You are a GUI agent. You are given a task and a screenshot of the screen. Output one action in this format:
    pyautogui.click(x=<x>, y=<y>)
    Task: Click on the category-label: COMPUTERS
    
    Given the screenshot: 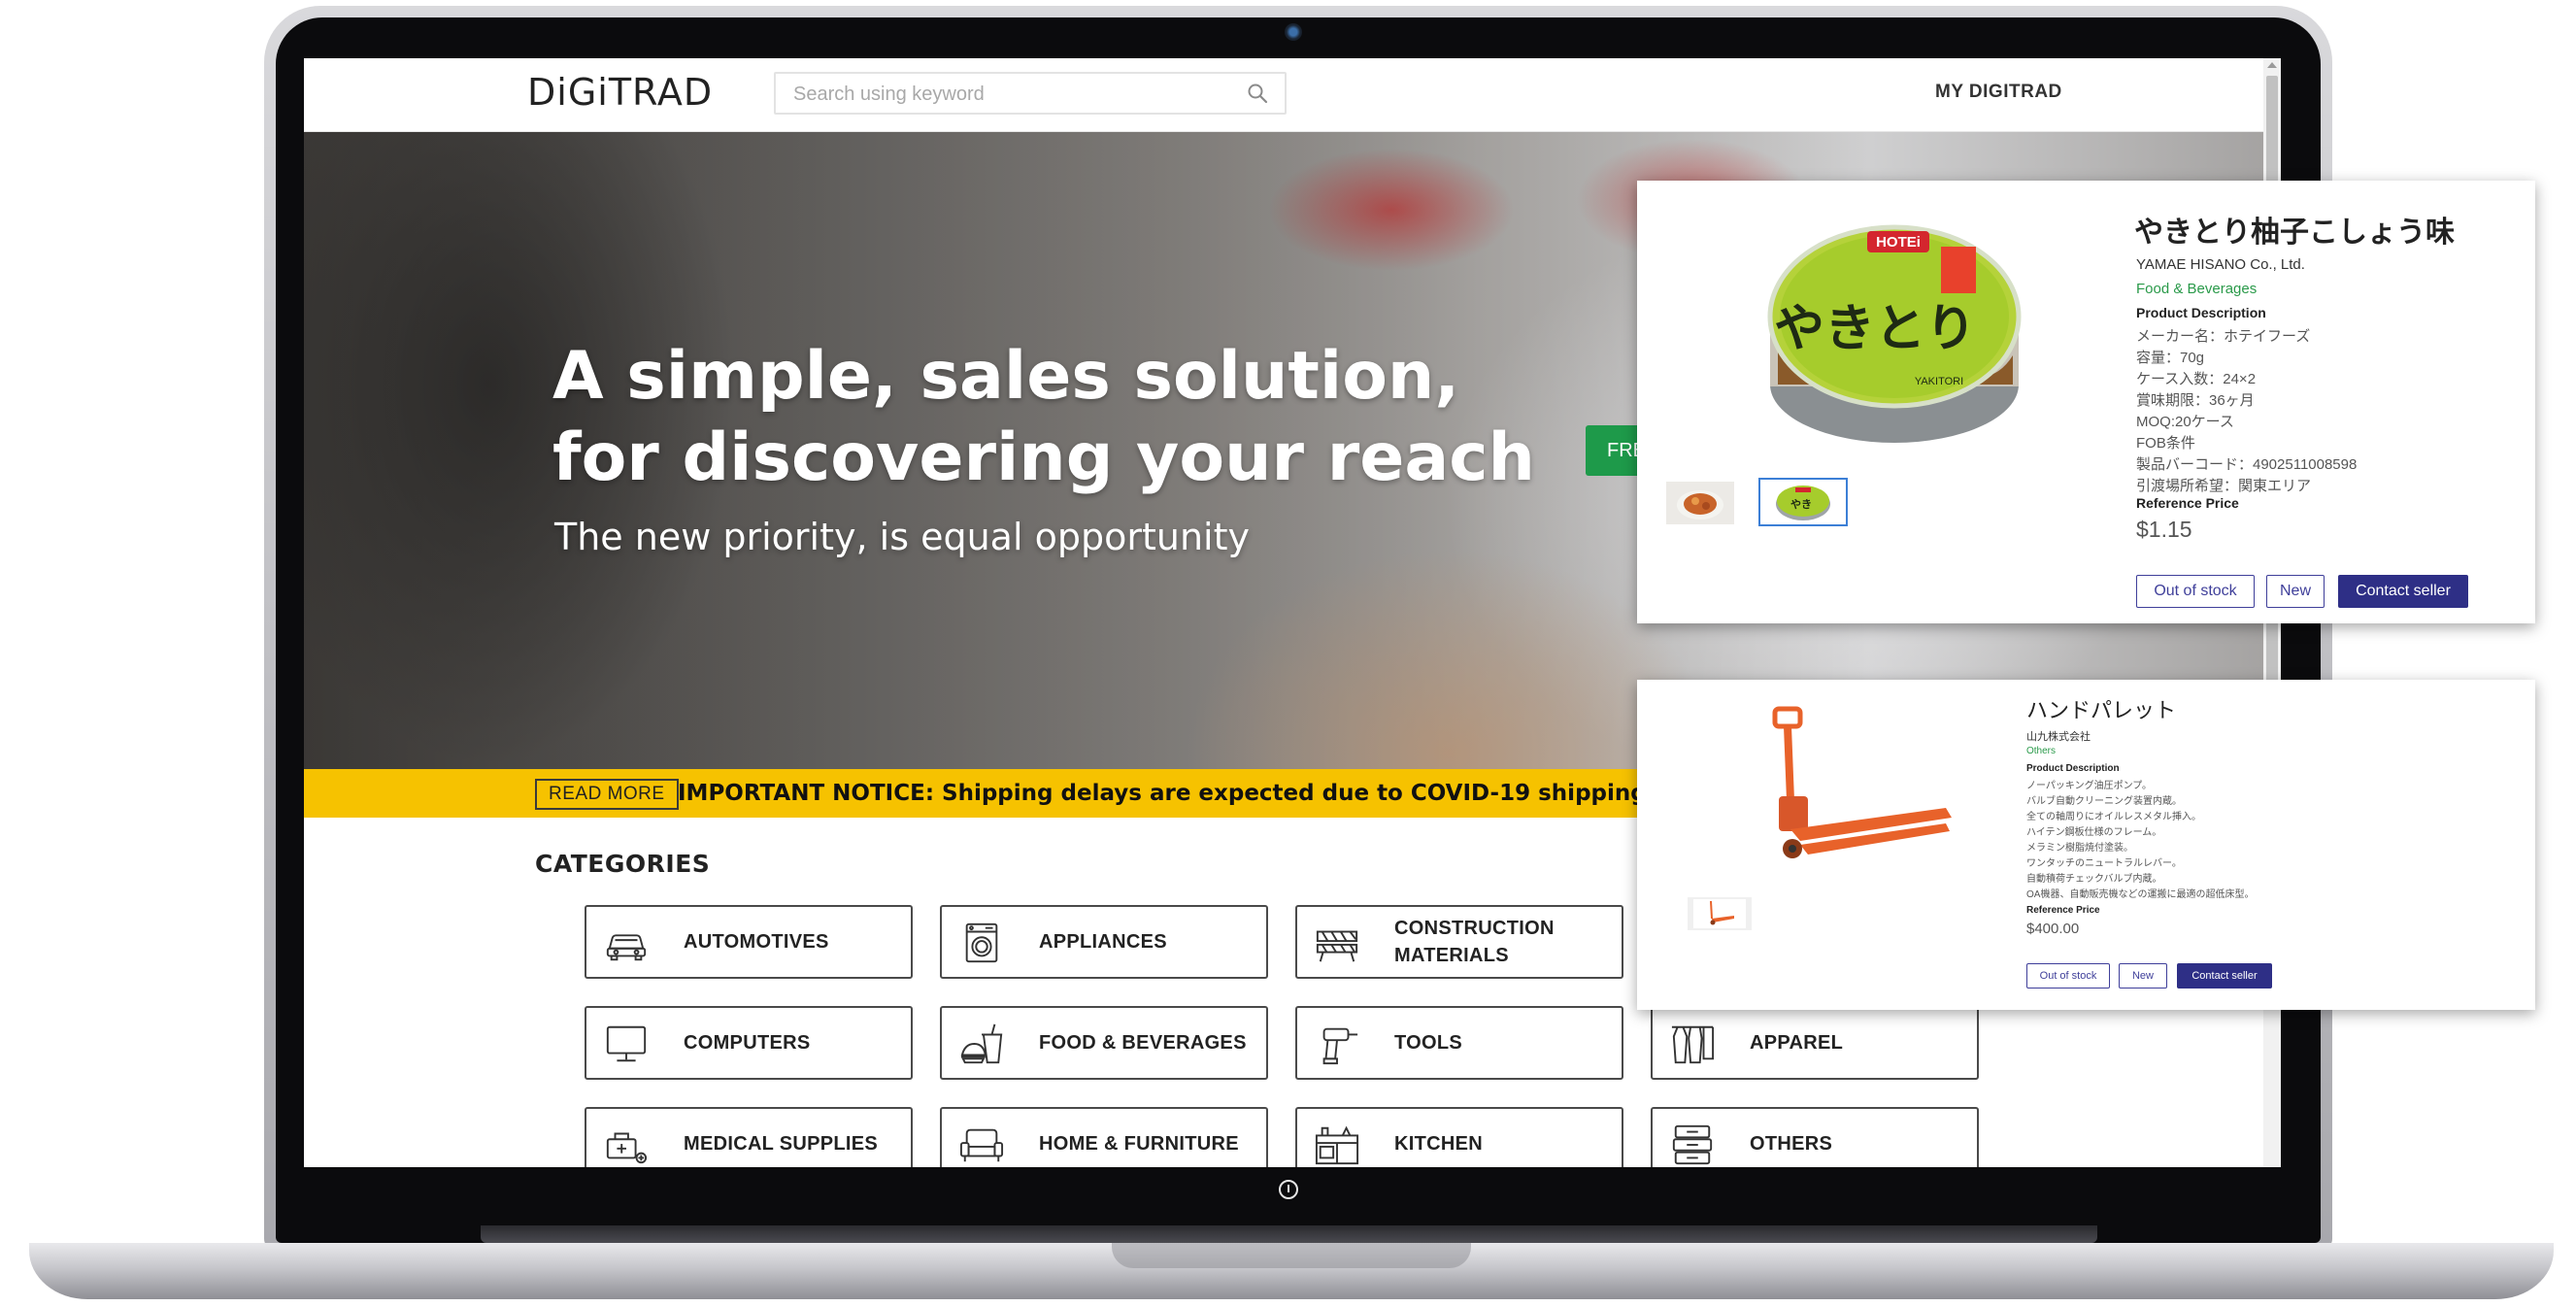 What is the action you would take?
    pyautogui.click(x=748, y=1043)
    